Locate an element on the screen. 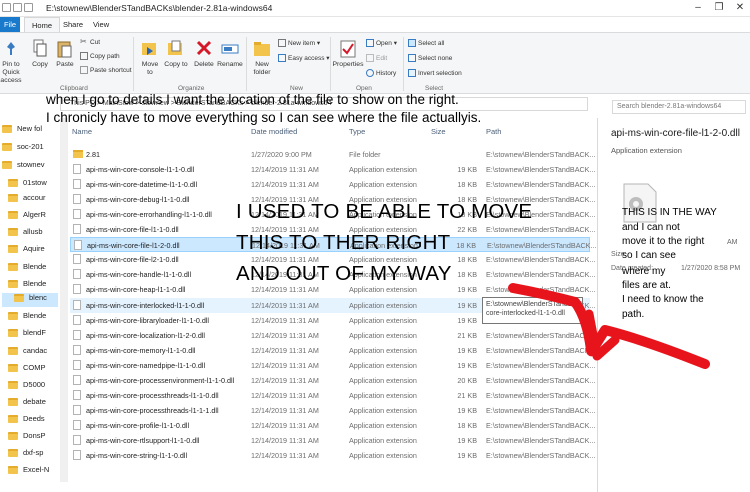 The width and height of the screenshot is (750, 492). group-clipboard-label: Clipboard is located at coordinates (74, 88).